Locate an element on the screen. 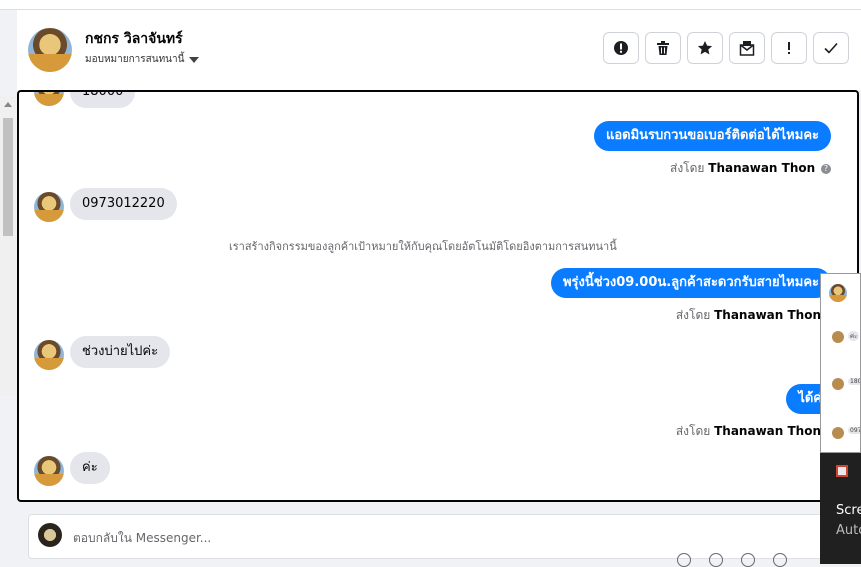  trash-icon is located at coordinates (663, 48).